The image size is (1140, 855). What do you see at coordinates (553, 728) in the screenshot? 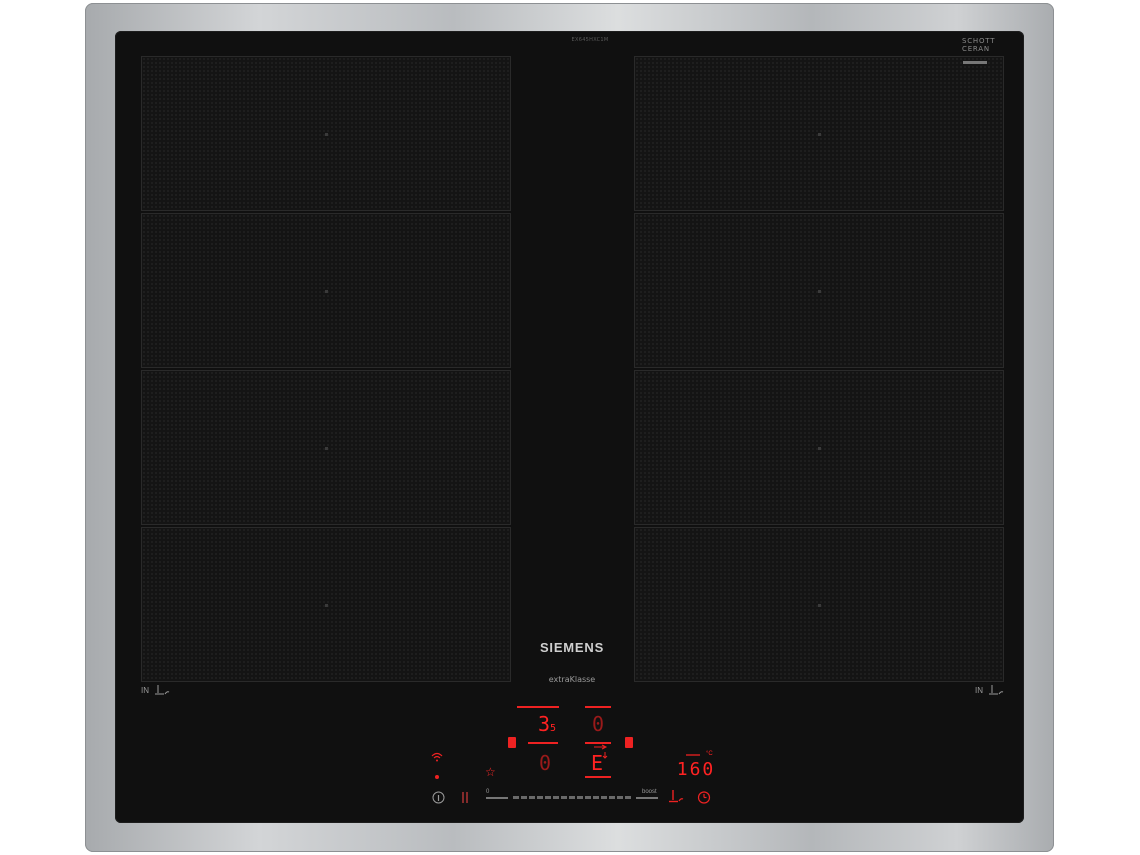
I see `left-power-decimal: 5` at bounding box center [553, 728].